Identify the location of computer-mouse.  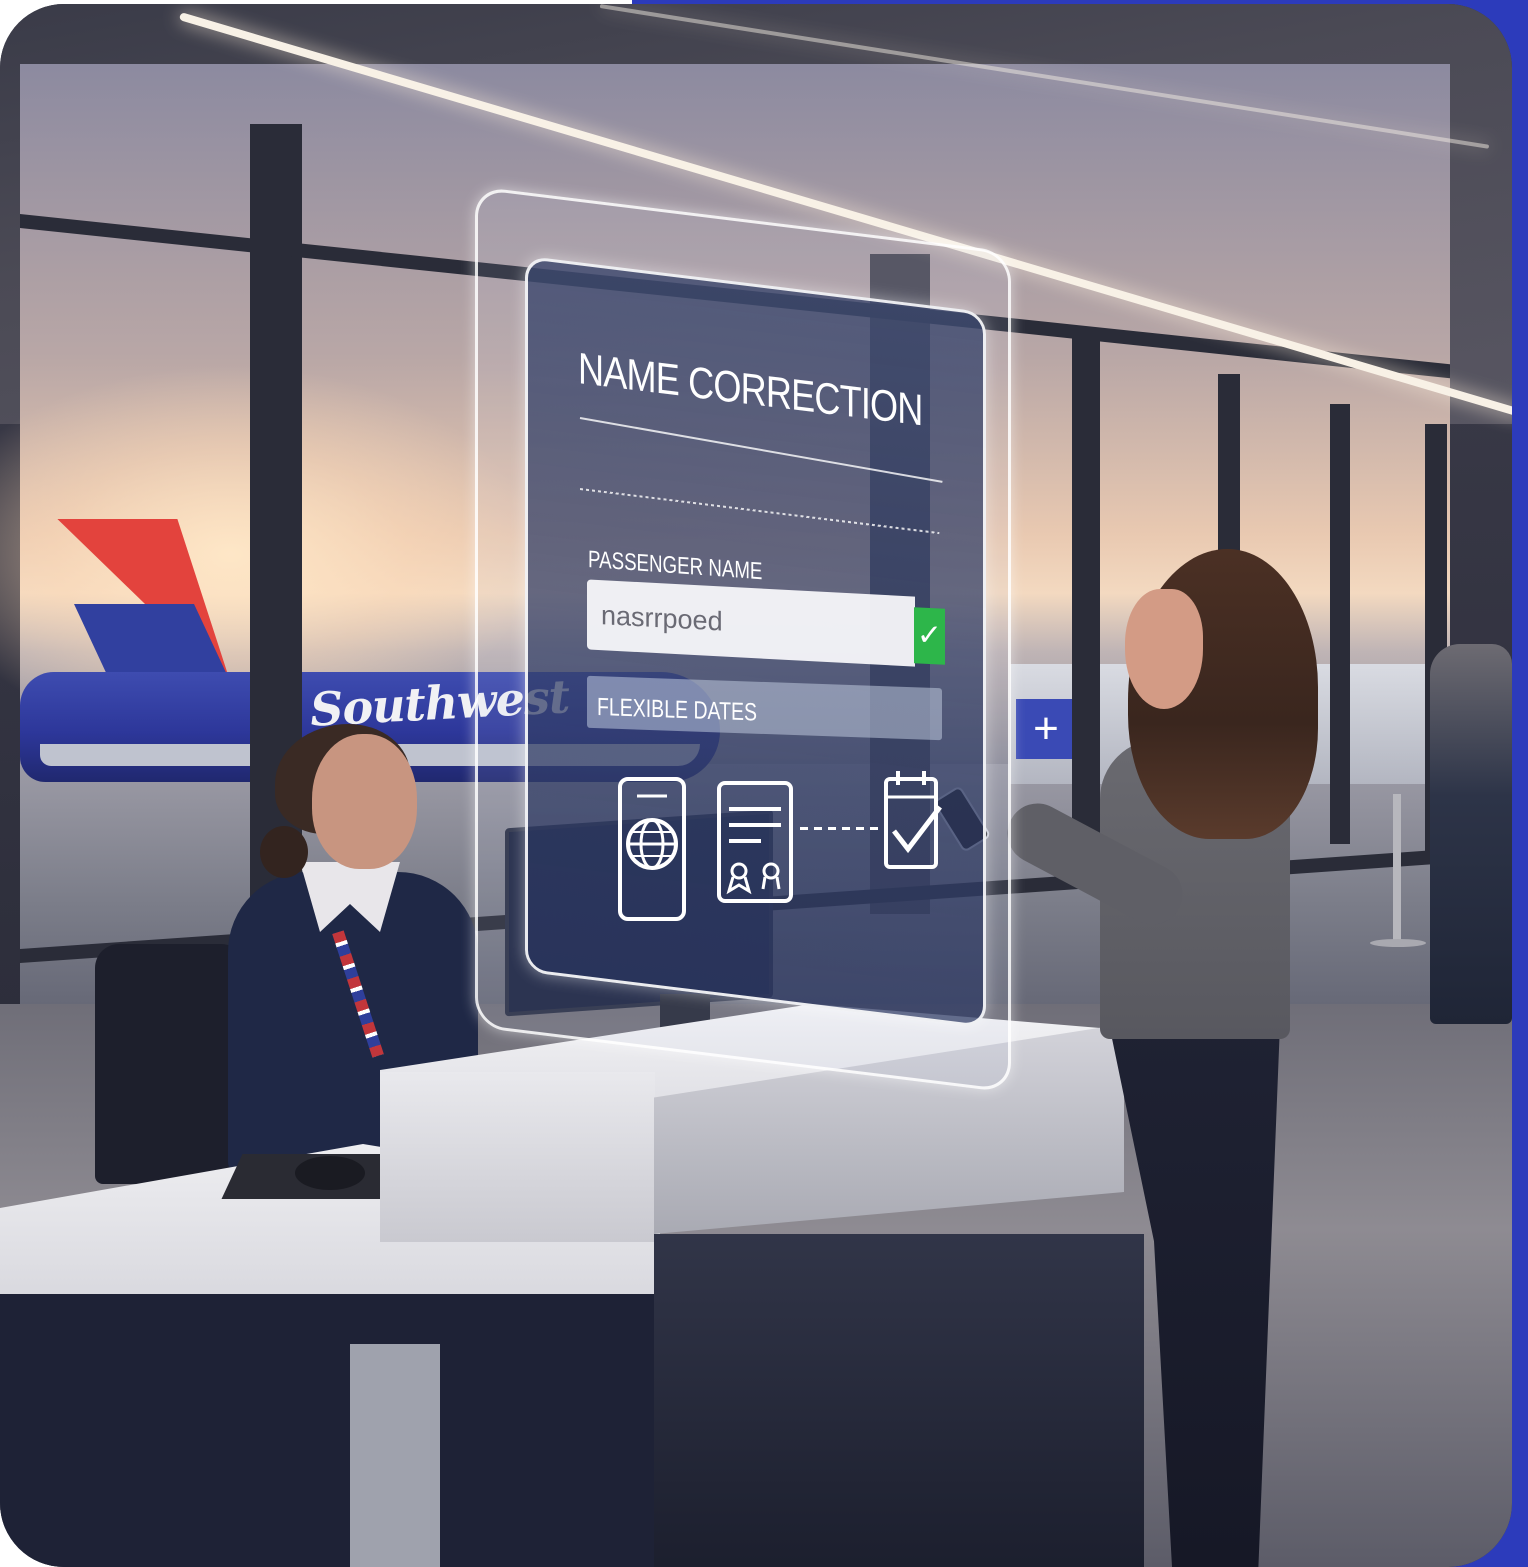
(330, 1173).